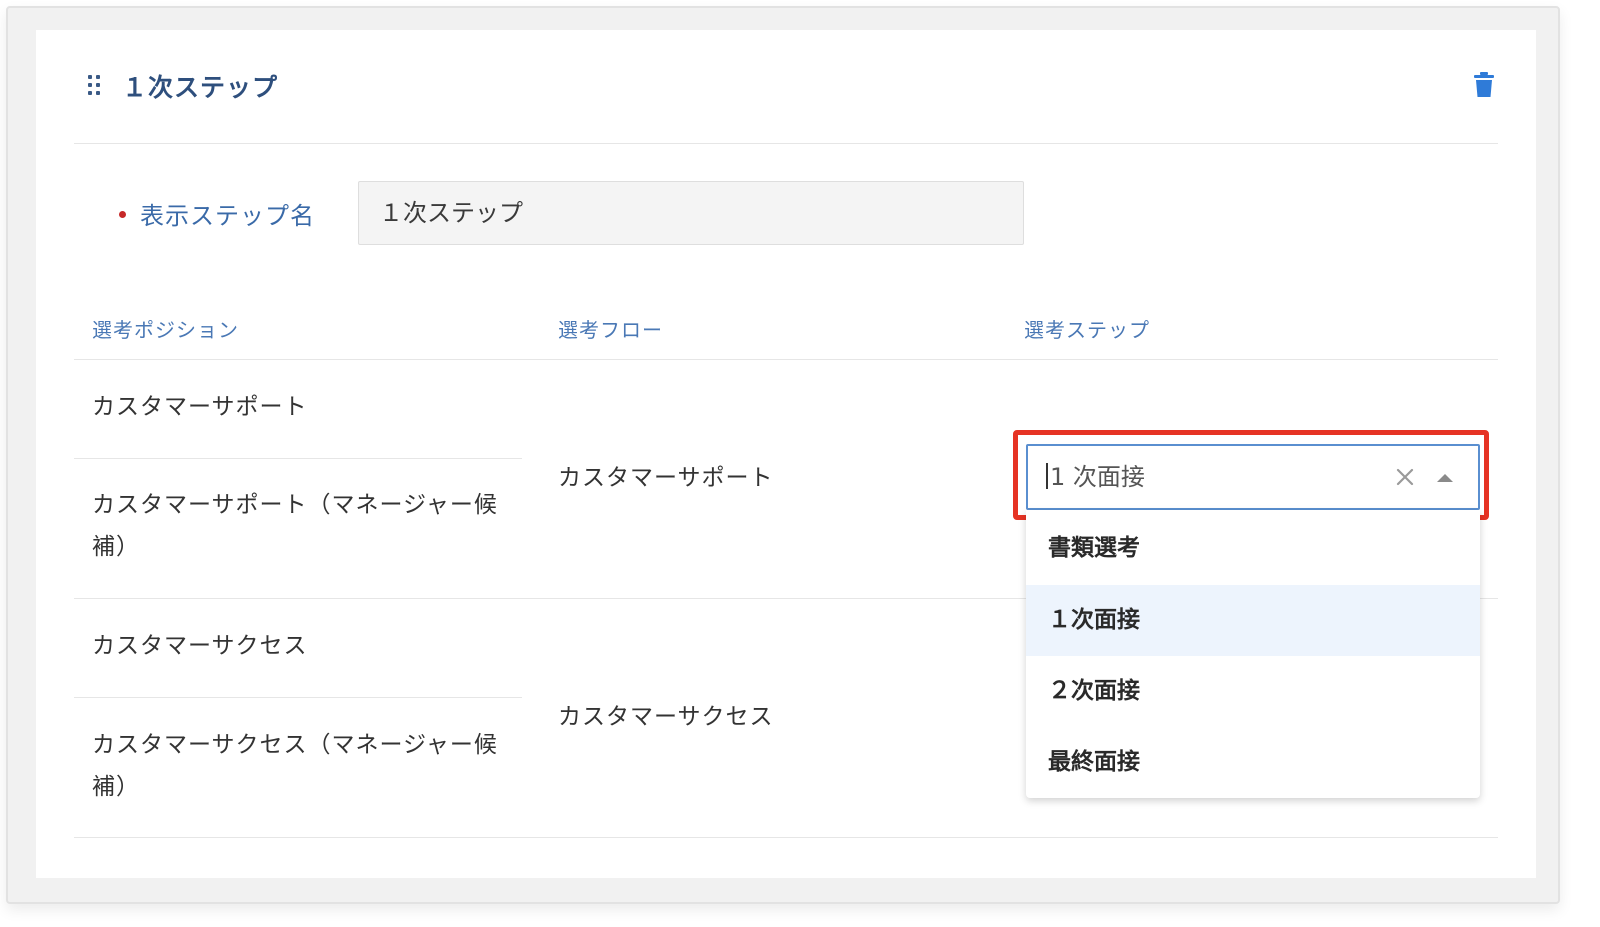 Image resolution: width=1600 pixels, height=927 pixels. What do you see at coordinates (200, 87) in the screenshot?
I see `step-title: １次ステップ` at bounding box center [200, 87].